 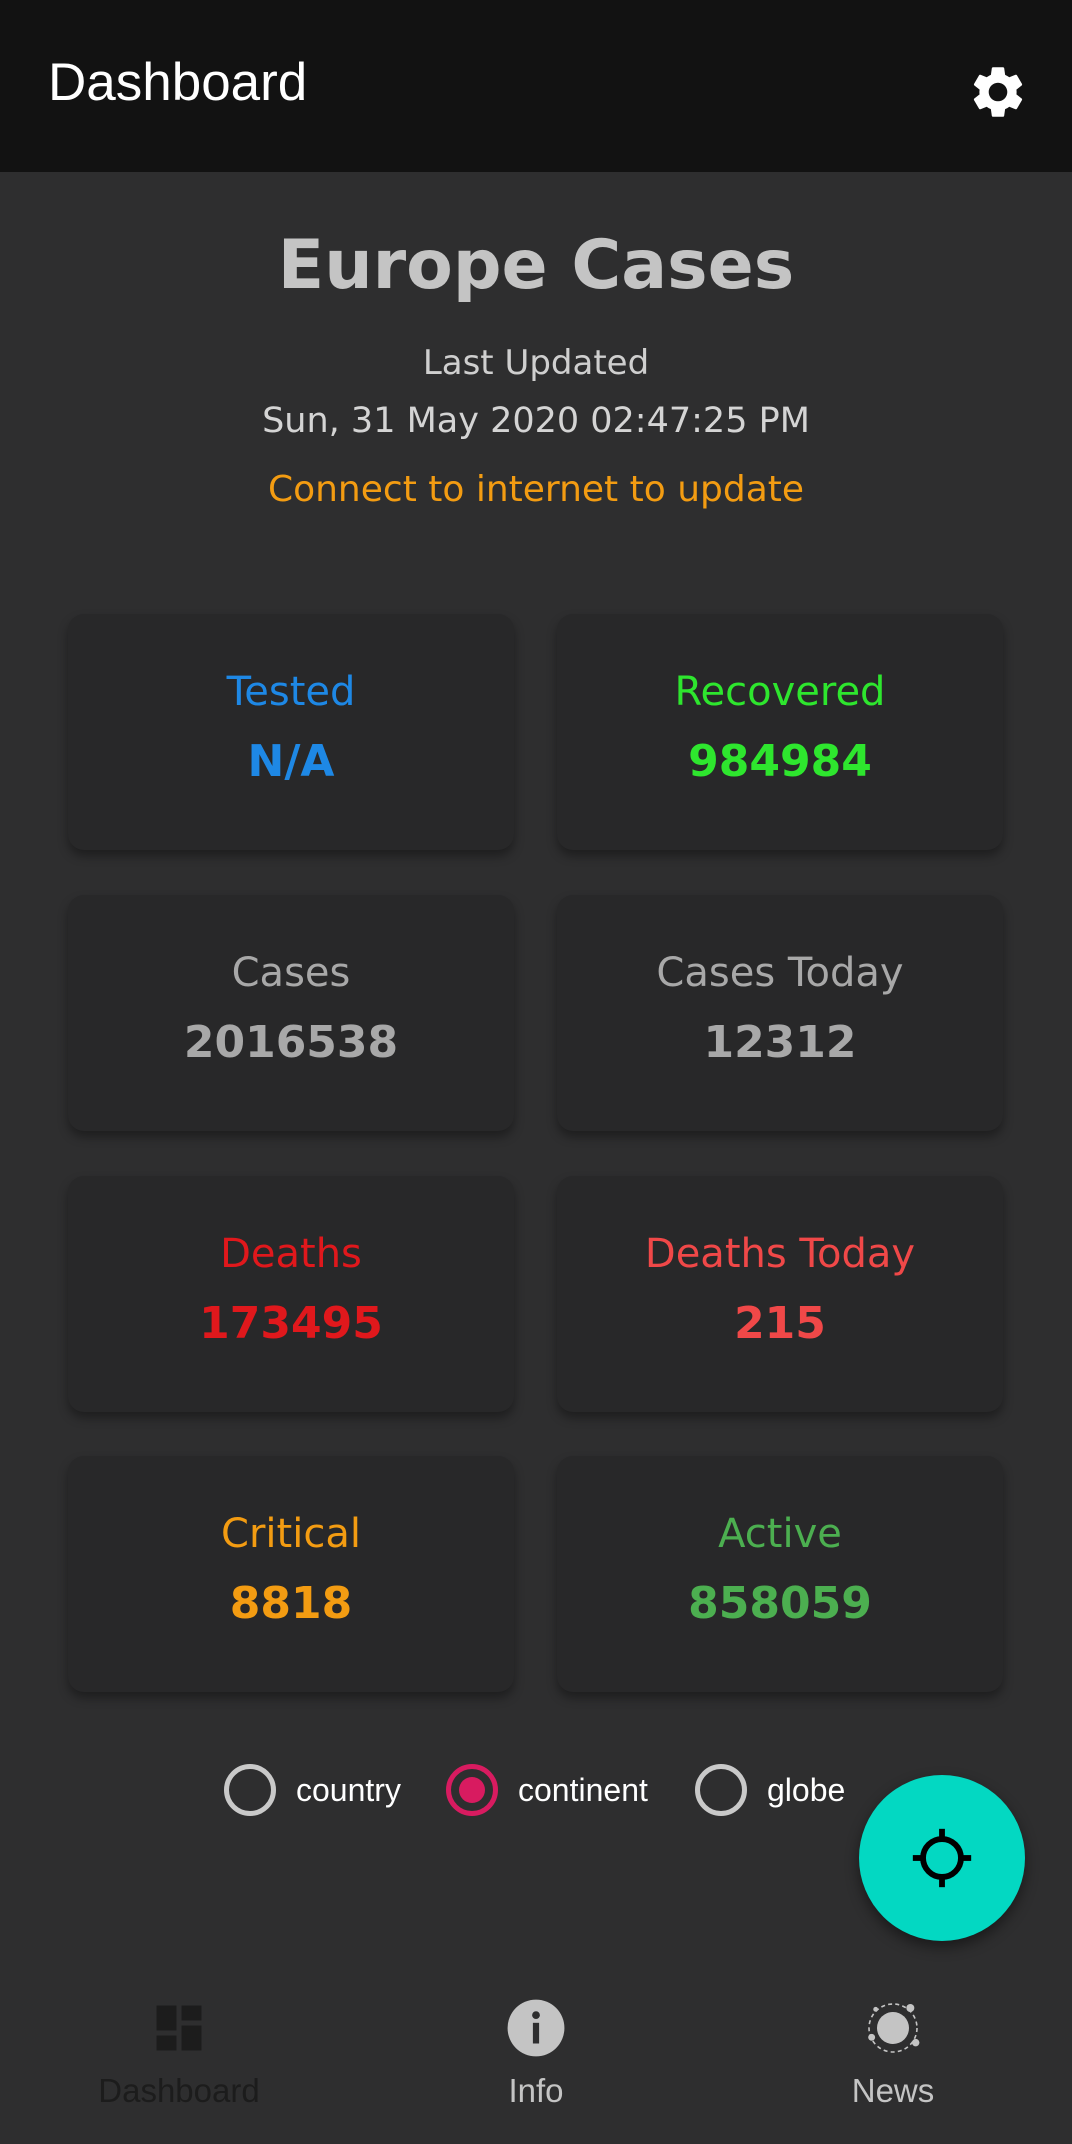 I want to click on critical-value: 8818, so click(x=291, y=1603).